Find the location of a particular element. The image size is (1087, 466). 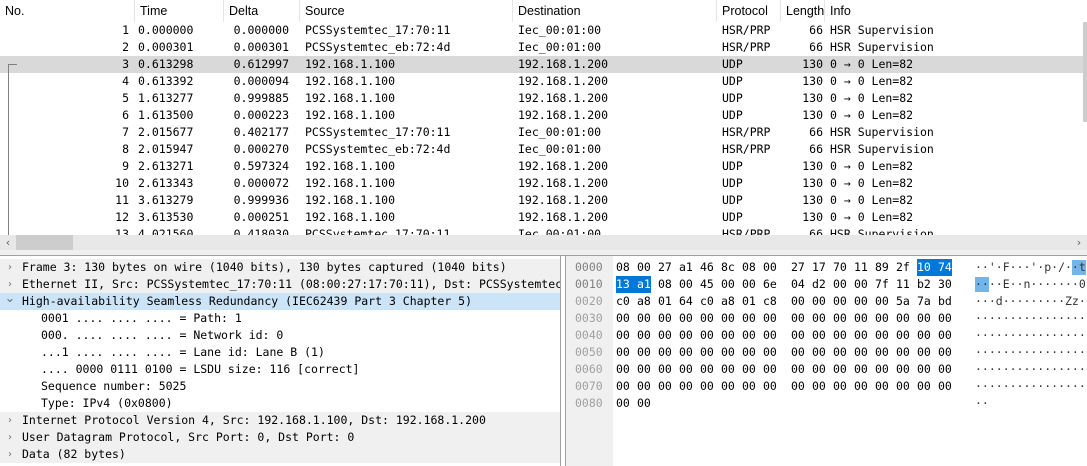

column-header-destination: Destination is located at coordinates (615, 11).